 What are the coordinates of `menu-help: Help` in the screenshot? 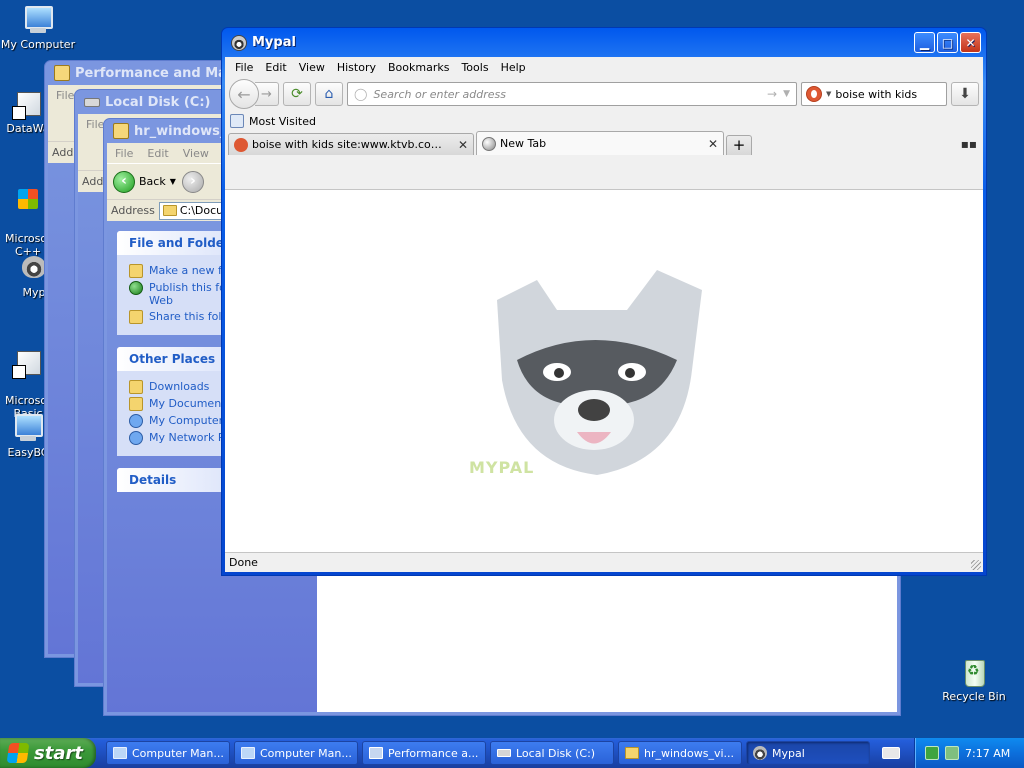 It's located at (515, 67).